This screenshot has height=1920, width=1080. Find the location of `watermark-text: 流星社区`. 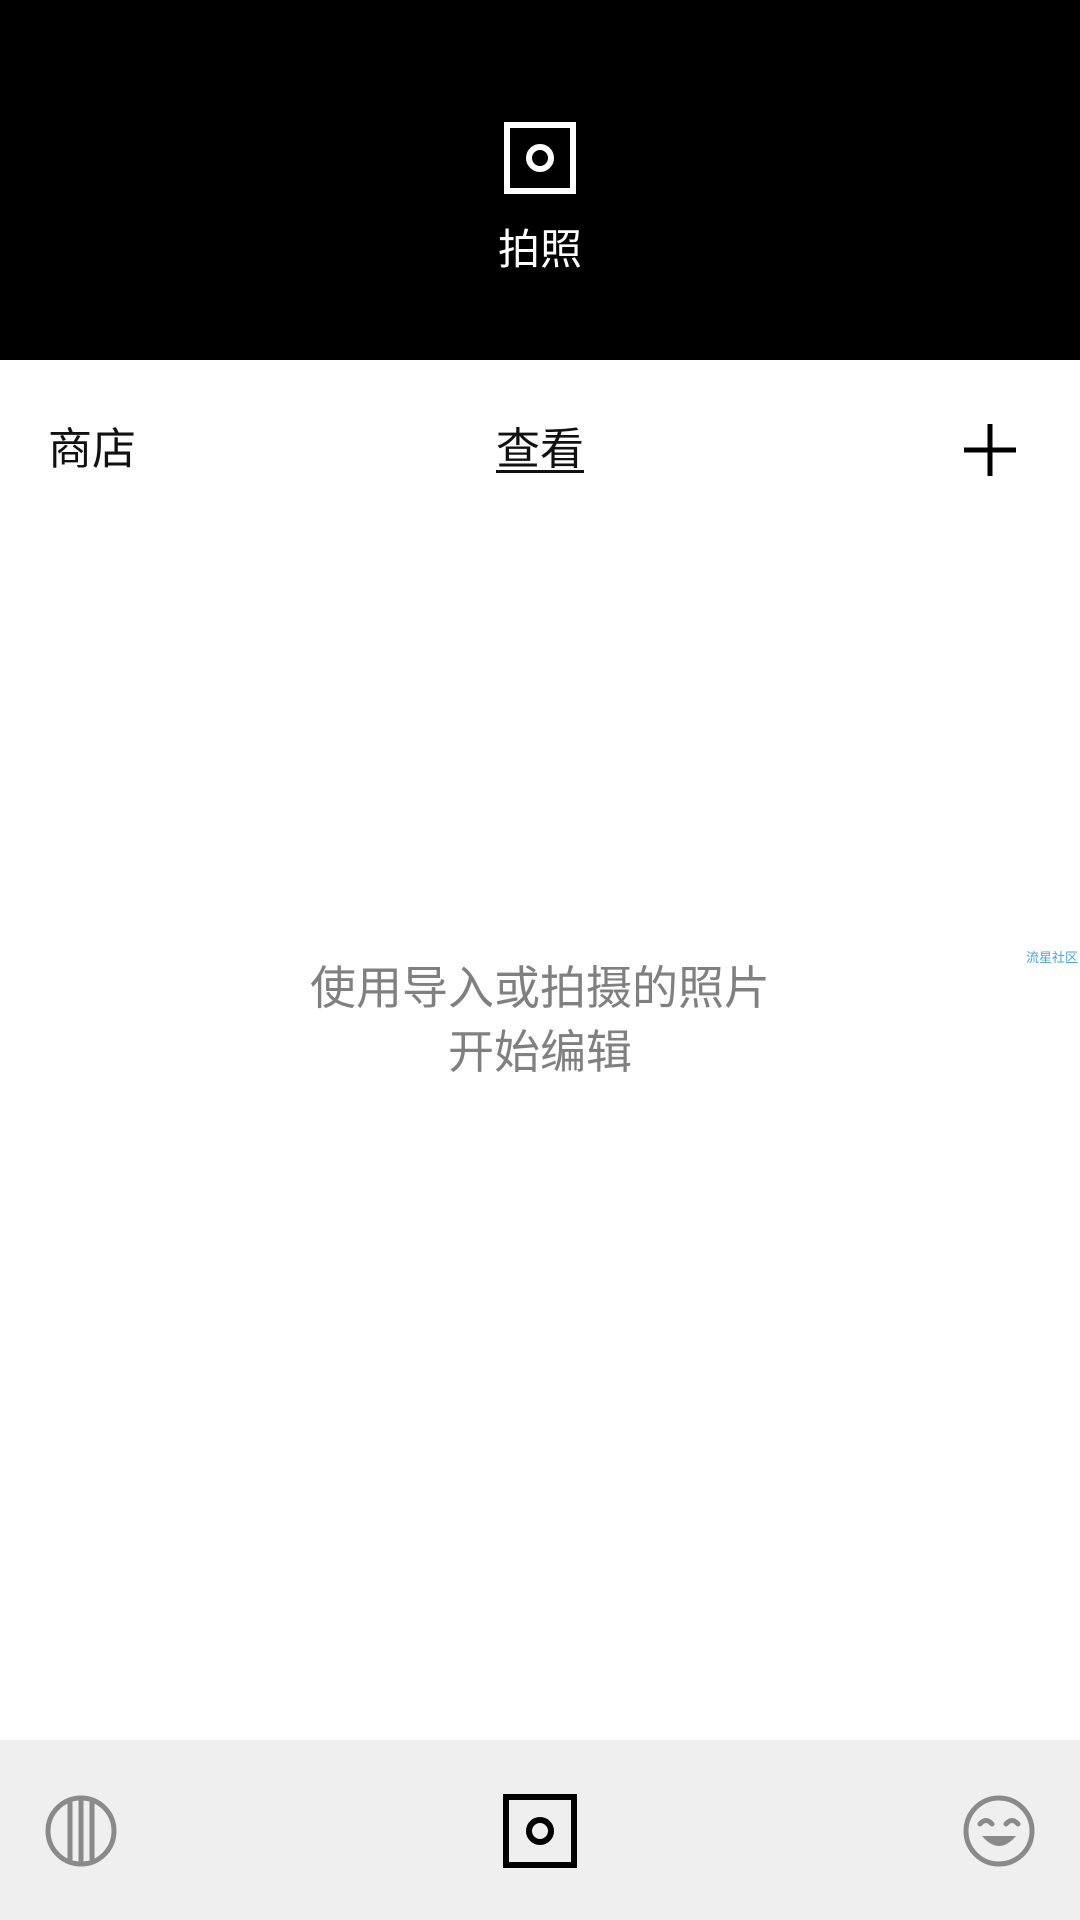

watermark-text: 流星社区 is located at coordinates (1052, 958).